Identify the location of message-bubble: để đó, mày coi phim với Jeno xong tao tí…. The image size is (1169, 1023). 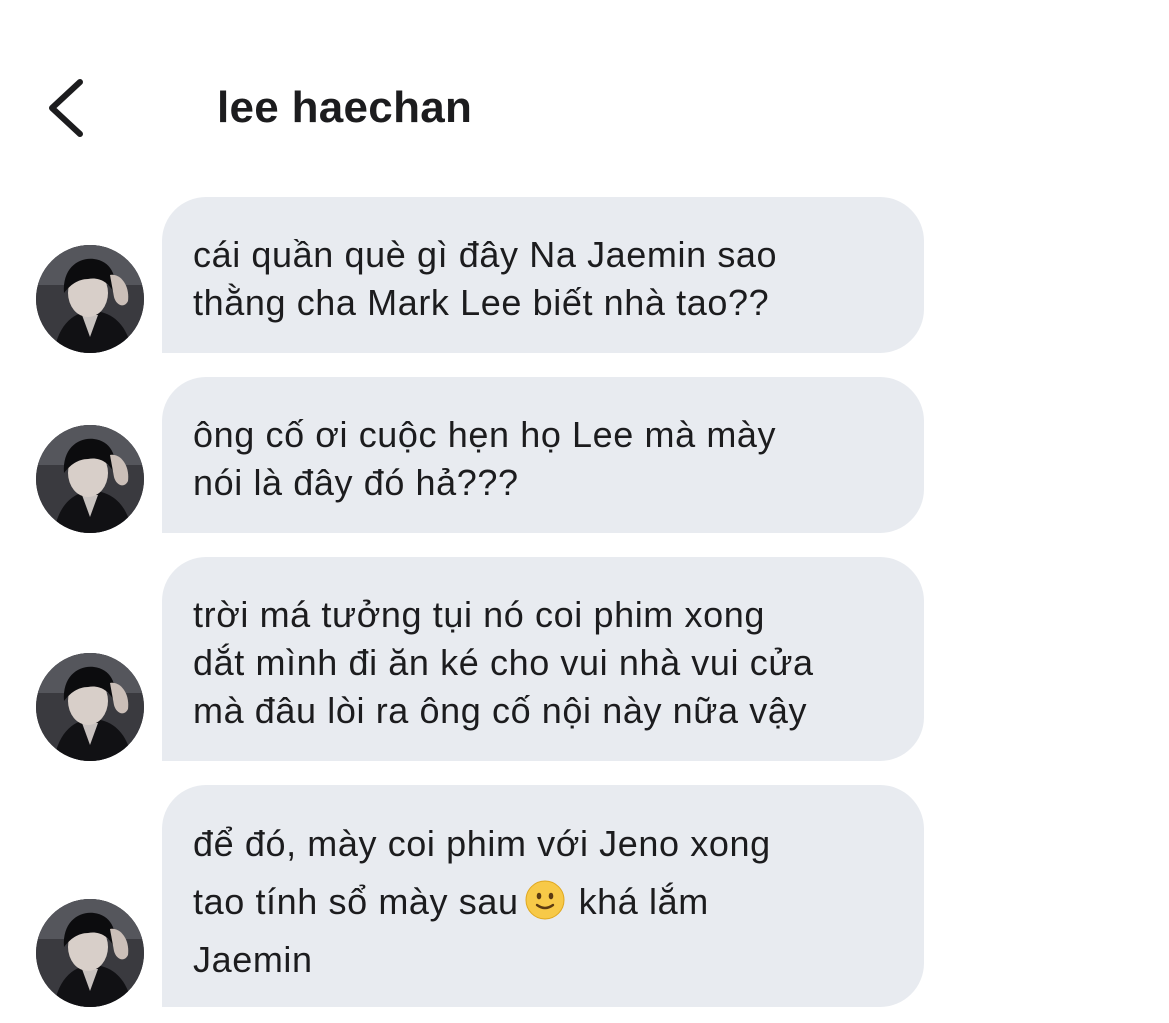
(543, 896).